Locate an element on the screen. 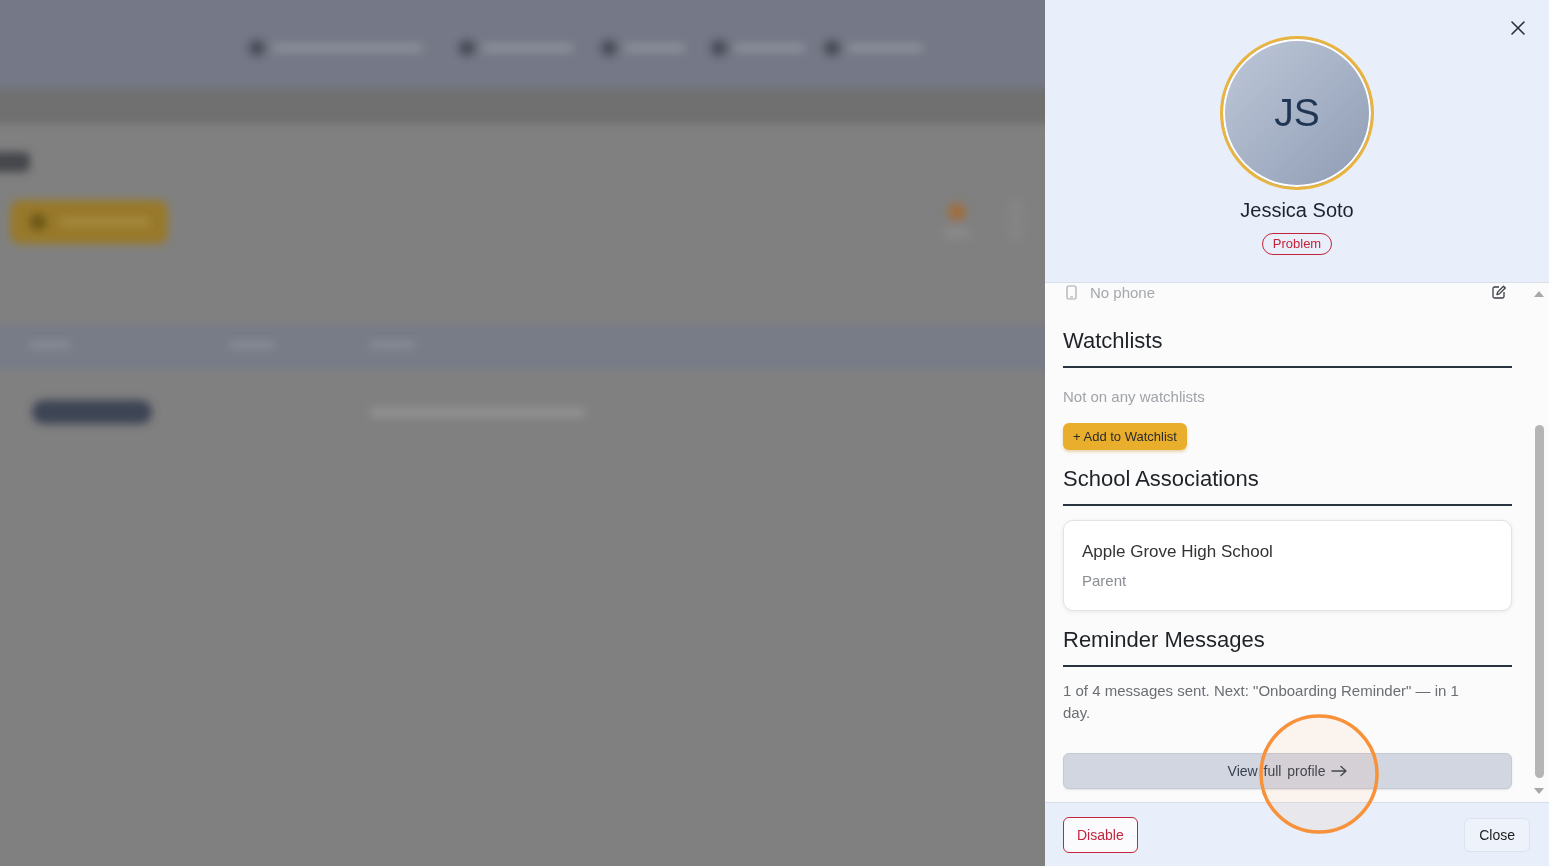 The width and height of the screenshot is (1549, 866). edit-icon is located at coordinates (1499, 292).